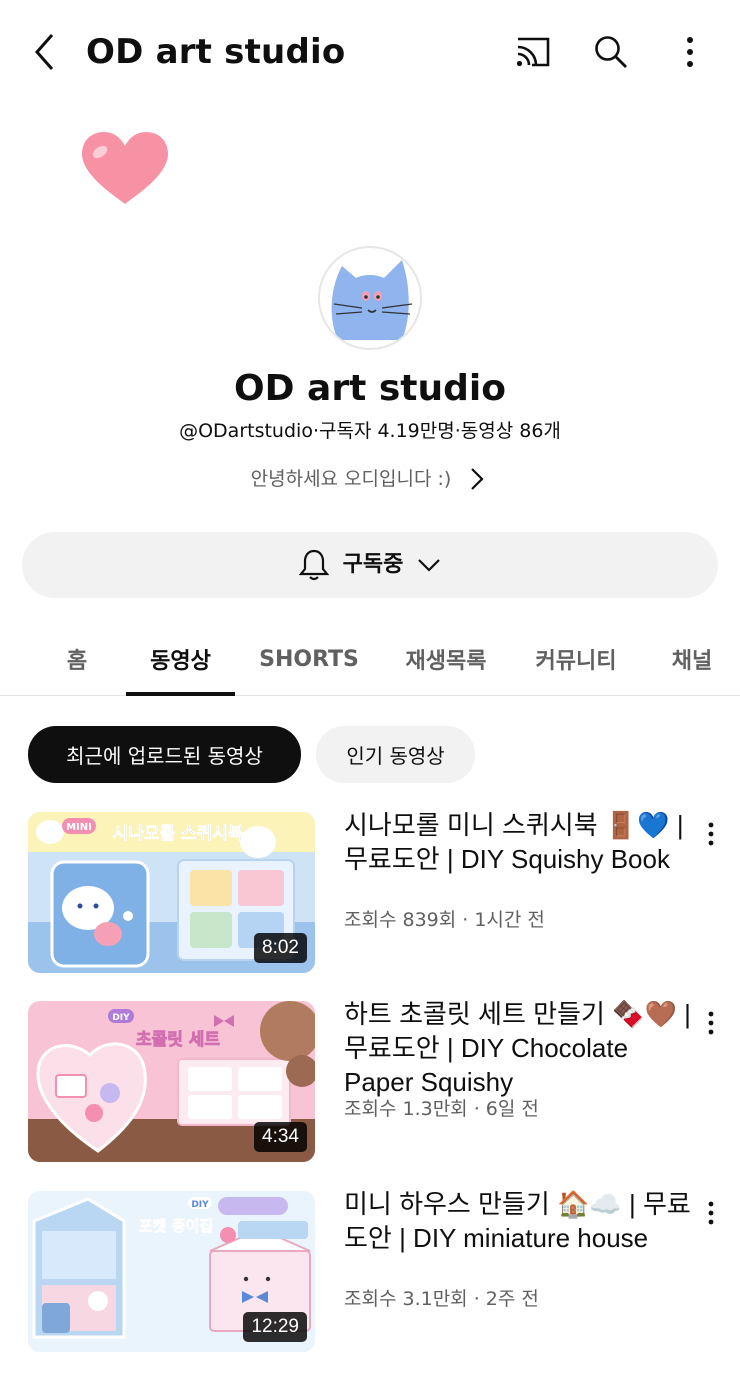 This screenshot has height=1382, width=740. I want to click on channel-tabs: 홈 동영상 SHORTS 재생목록 커뮤니티 채널, so click(370, 659).